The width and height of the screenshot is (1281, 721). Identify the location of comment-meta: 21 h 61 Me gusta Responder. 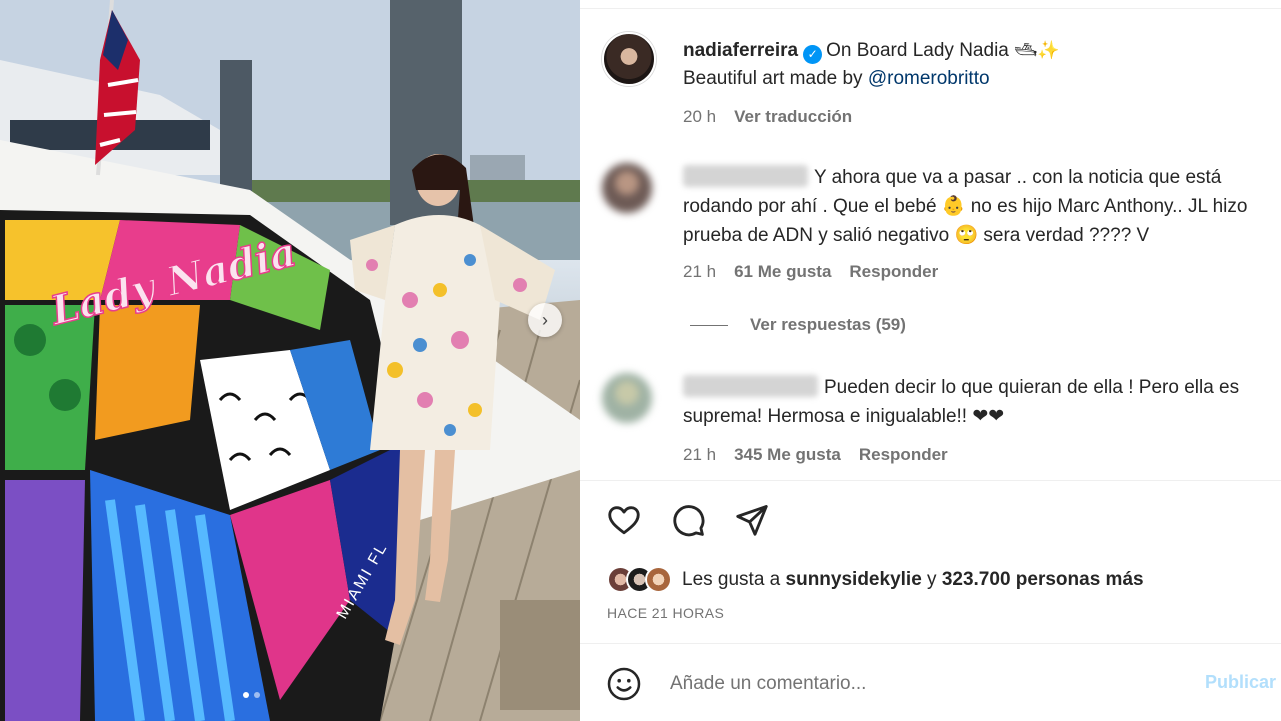
(810, 272).